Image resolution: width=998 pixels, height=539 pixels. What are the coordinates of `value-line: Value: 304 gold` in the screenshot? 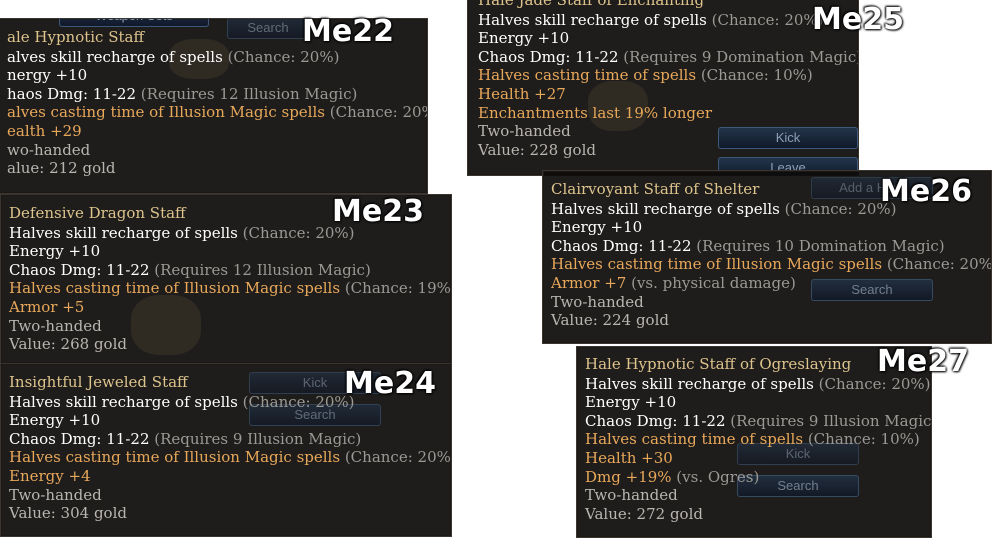 It's located at (68, 513).